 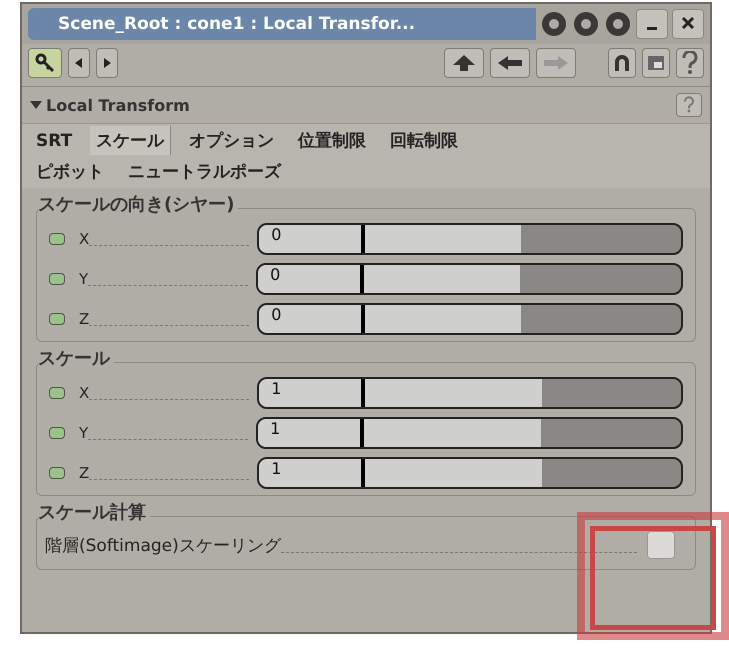 What do you see at coordinates (70, 171) in the screenshot?
I see `tab: ピボット` at bounding box center [70, 171].